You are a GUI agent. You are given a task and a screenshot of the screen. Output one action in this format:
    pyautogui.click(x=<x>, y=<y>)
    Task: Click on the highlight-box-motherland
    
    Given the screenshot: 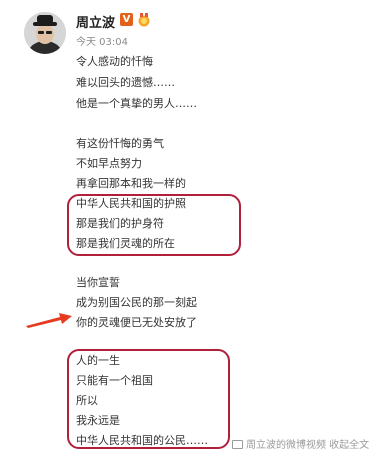 What is the action you would take?
    pyautogui.click(x=148, y=399)
    